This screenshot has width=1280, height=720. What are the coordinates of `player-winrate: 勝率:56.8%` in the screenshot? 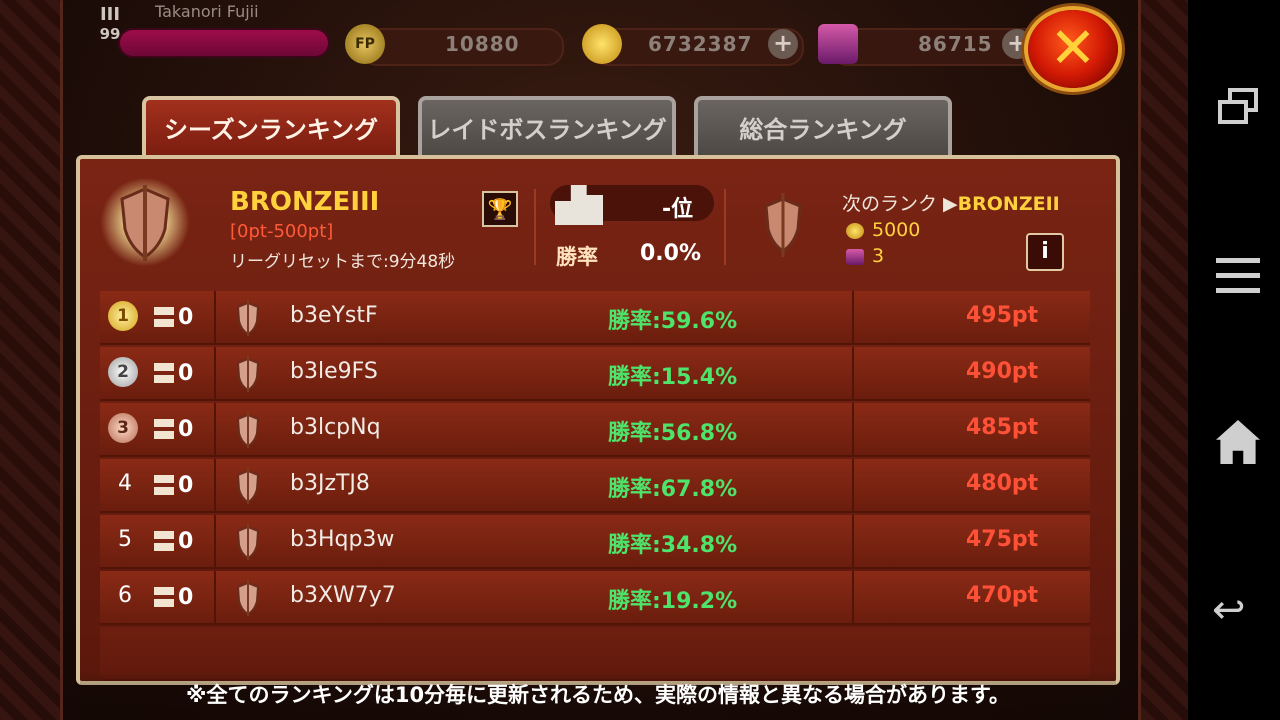 It's located at (673, 433).